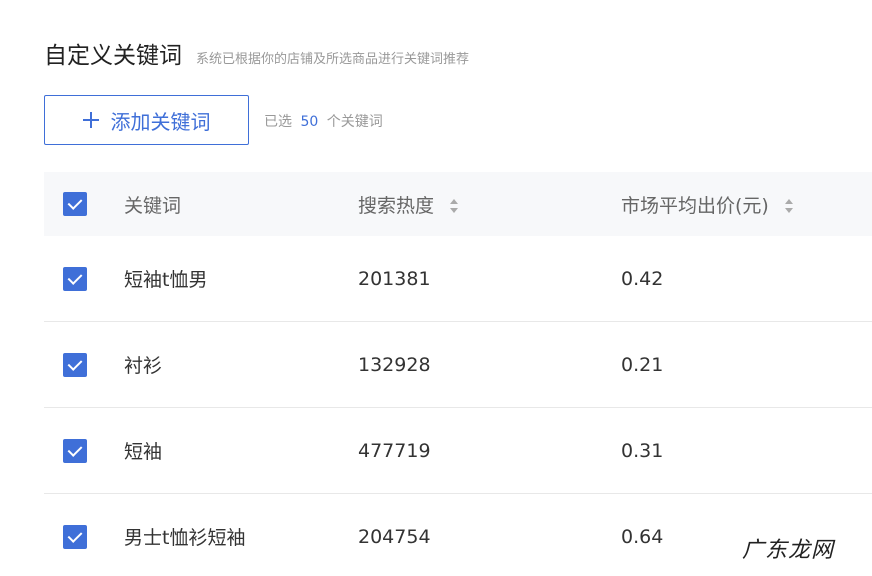 Image resolution: width=872 pixels, height=576 pixels. What do you see at coordinates (394, 450) in the screenshot?
I see `heat-cell: 477719` at bounding box center [394, 450].